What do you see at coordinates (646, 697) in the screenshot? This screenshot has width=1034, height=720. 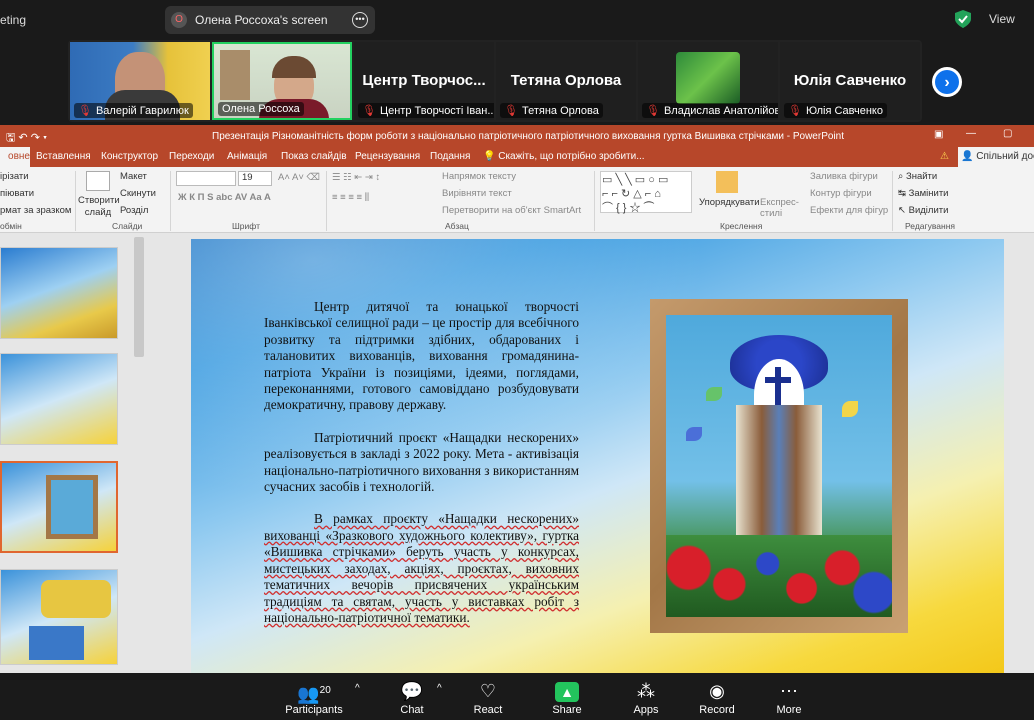 I see `apps-button: ⁂ Apps` at bounding box center [646, 697].